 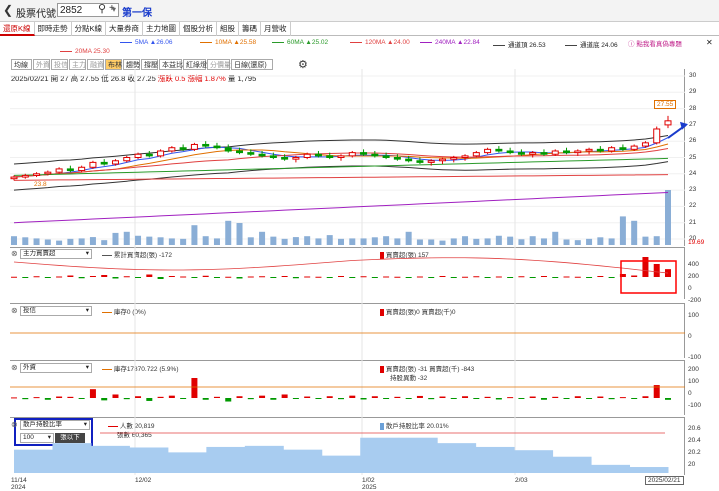 I want to click on price-tick: 27, so click(x=693, y=124).